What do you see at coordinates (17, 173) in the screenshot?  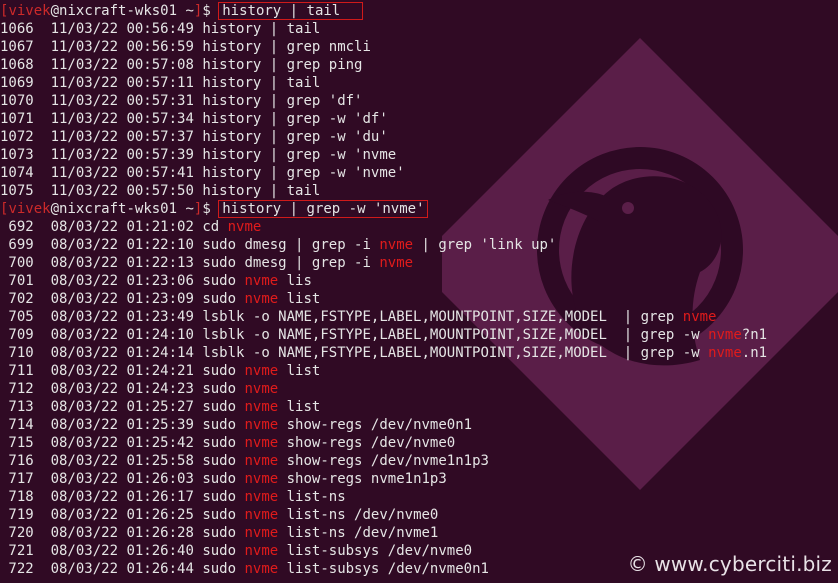 I see `history-number: 1074` at bounding box center [17, 173].